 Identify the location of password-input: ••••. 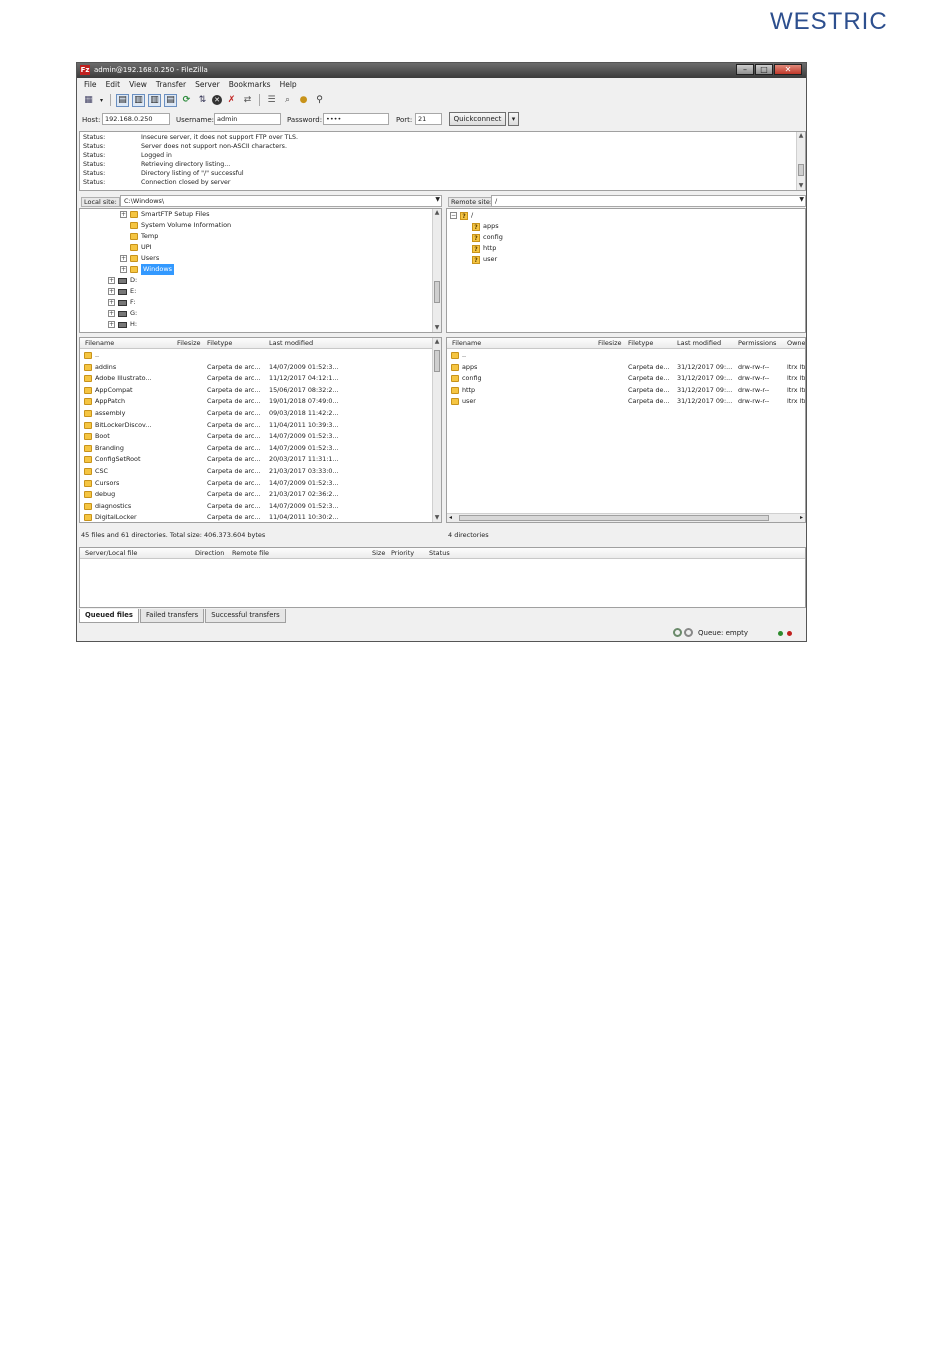
(356, 119).